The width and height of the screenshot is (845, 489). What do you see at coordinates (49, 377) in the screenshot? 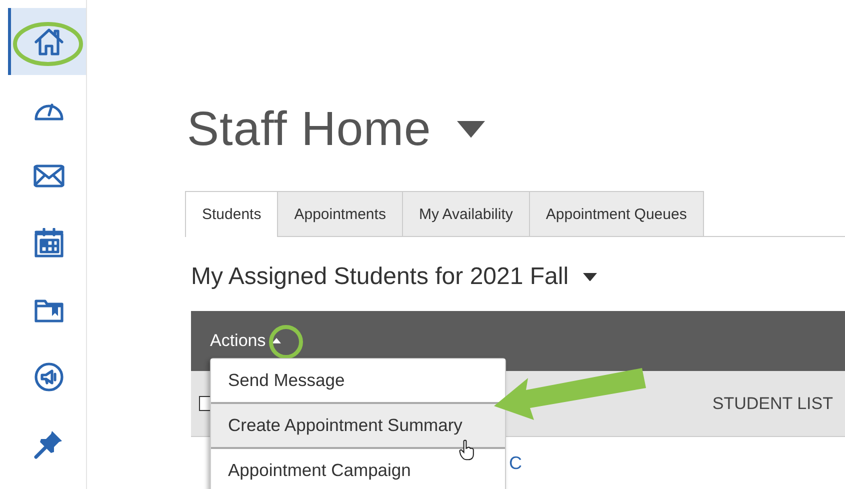
I see `megaphone-icon` at bounding box center [49, 377].